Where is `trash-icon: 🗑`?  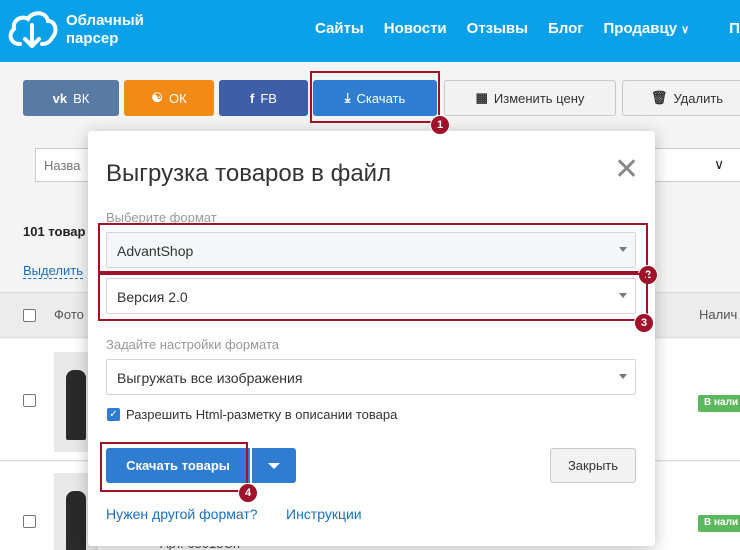 trash-icon: 🗑 is located at coordinates (659, 97).